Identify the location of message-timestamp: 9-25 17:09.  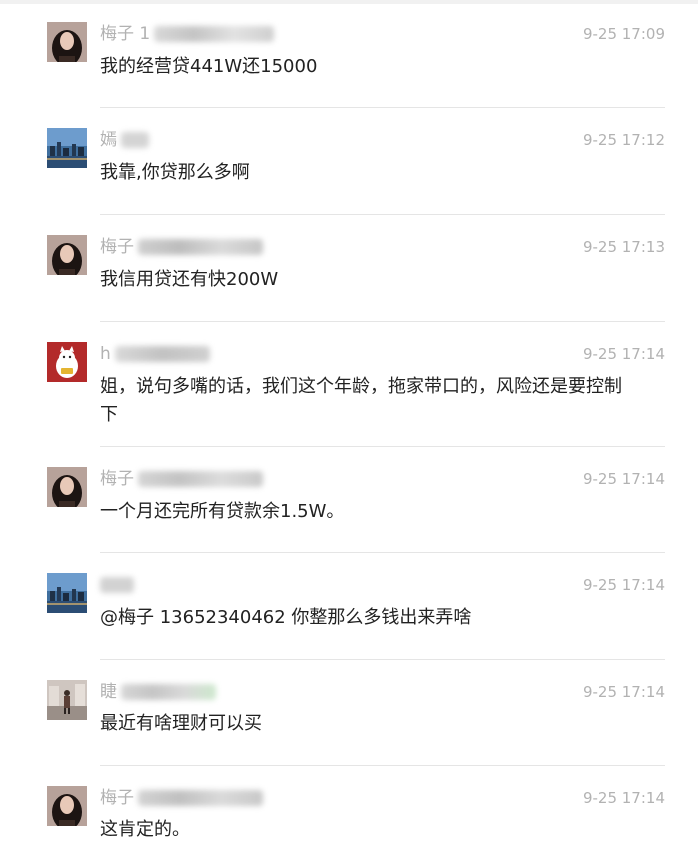
(623, 34).